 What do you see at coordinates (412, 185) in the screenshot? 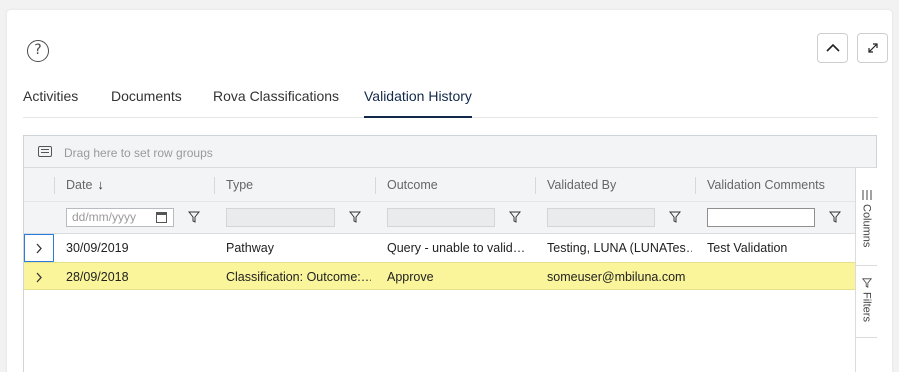
I see `column-header-outcome: Outcome` at bounding box center [412, 185].